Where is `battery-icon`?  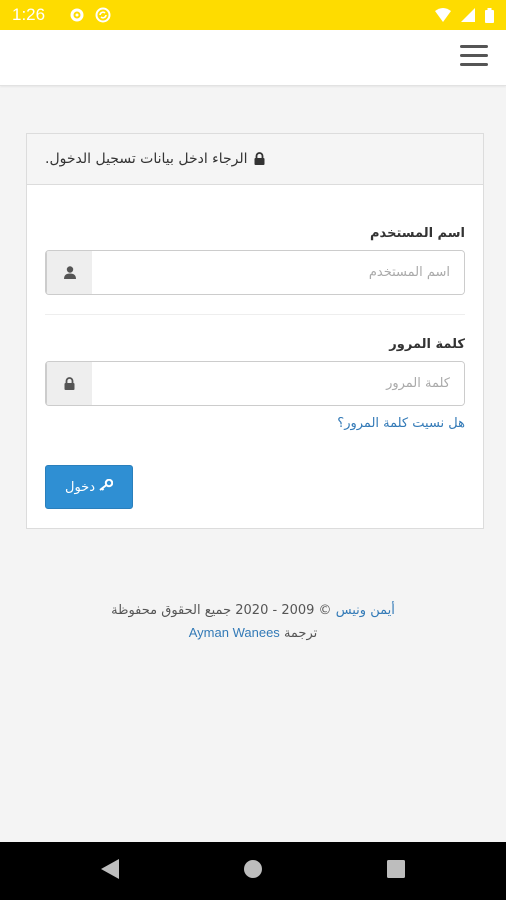
battery-icon is located at coordinates (489, 15).